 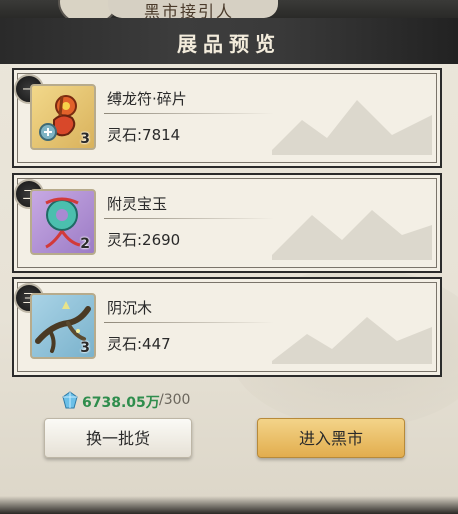 I want to click on item-price: 灵石:7814, so click(x=144, y=135).